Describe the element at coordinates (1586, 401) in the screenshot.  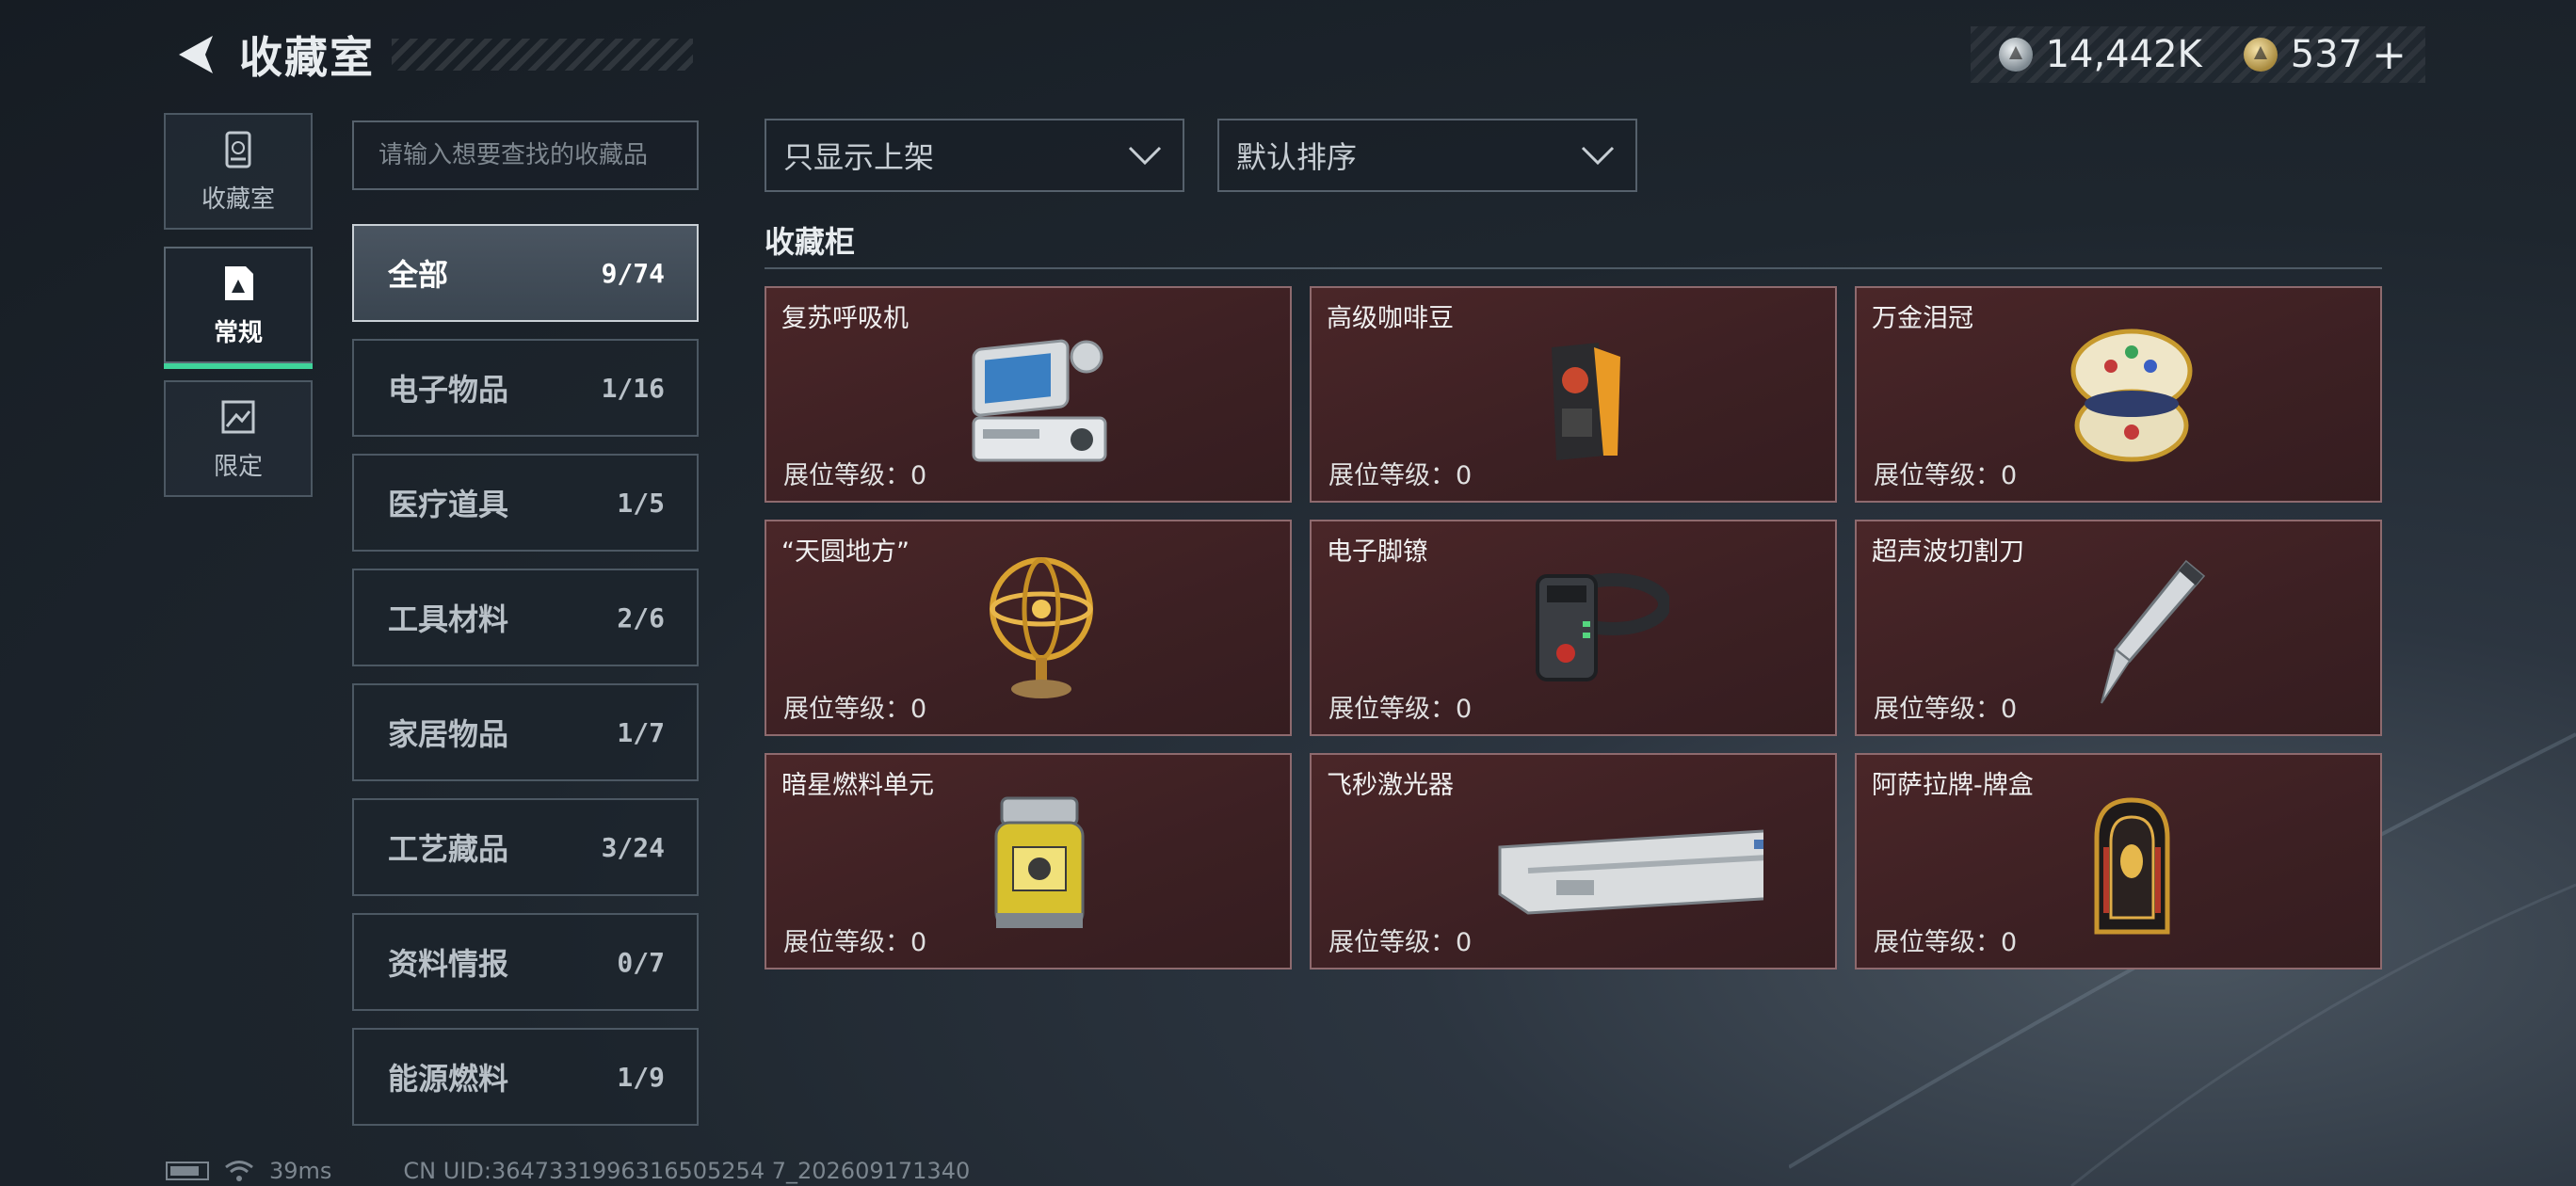
I see `coffee-bag-icon` at that location.